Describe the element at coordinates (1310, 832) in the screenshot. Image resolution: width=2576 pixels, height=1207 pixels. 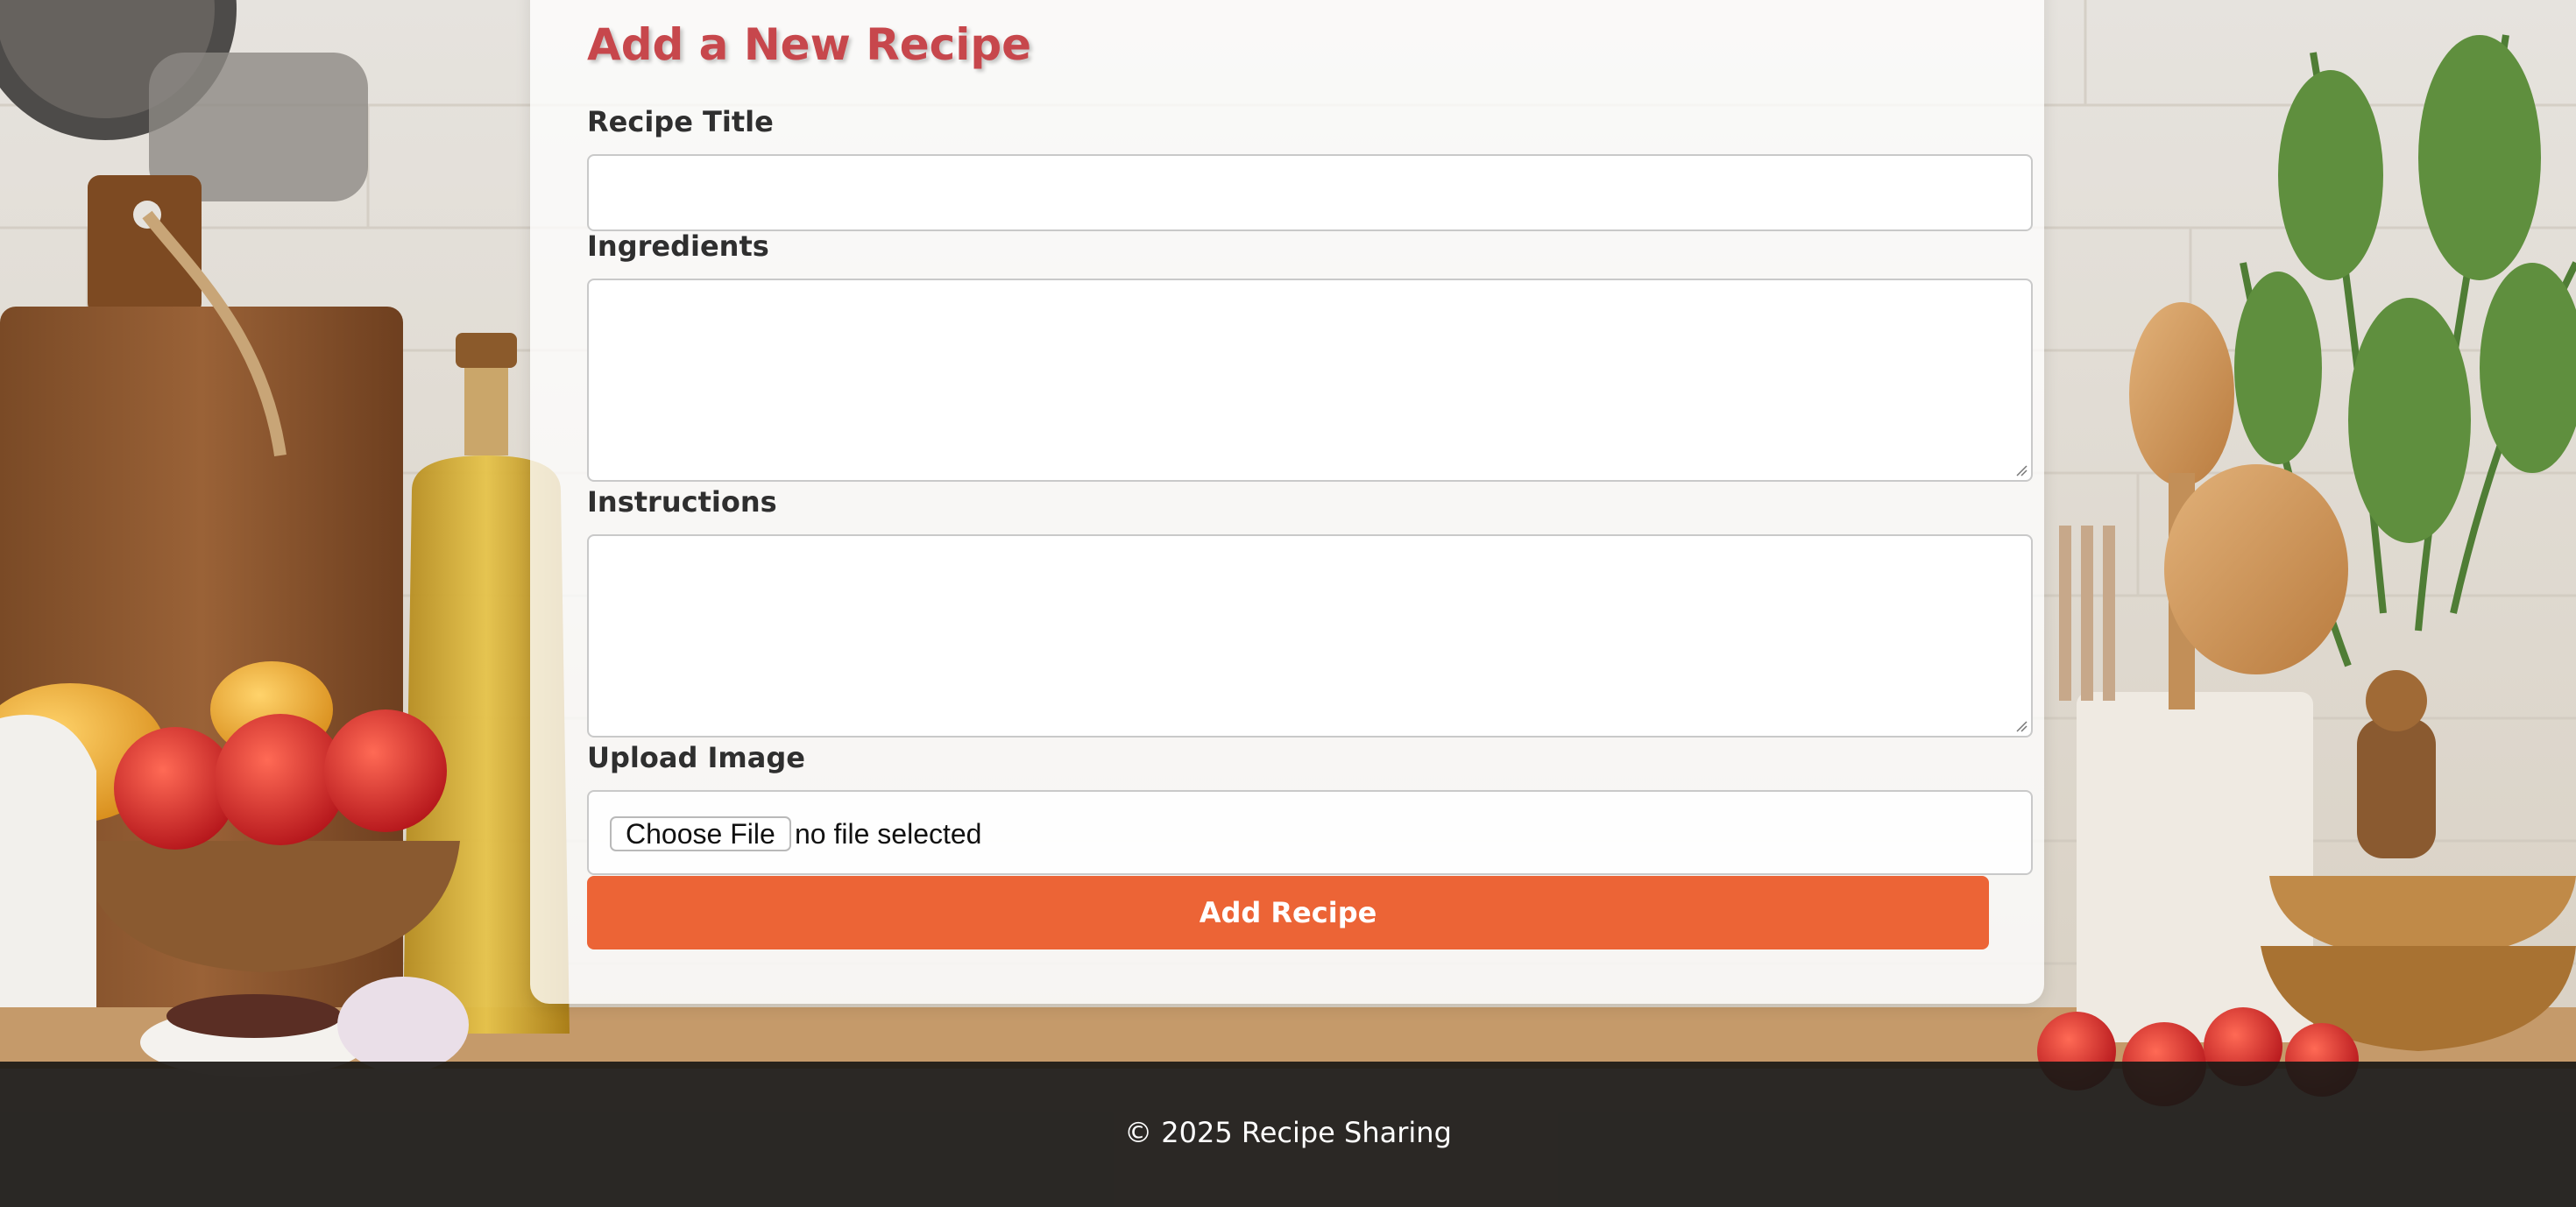
I see `image-file-input: Choose File no file selected` at that location.